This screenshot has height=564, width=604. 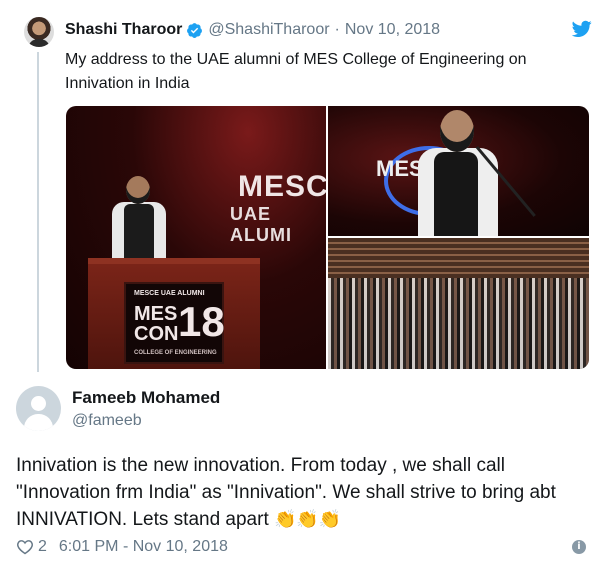 I want to click on podium-subtitle: COLLEGE OF ENGINEERING, so click(x=175, y=353).